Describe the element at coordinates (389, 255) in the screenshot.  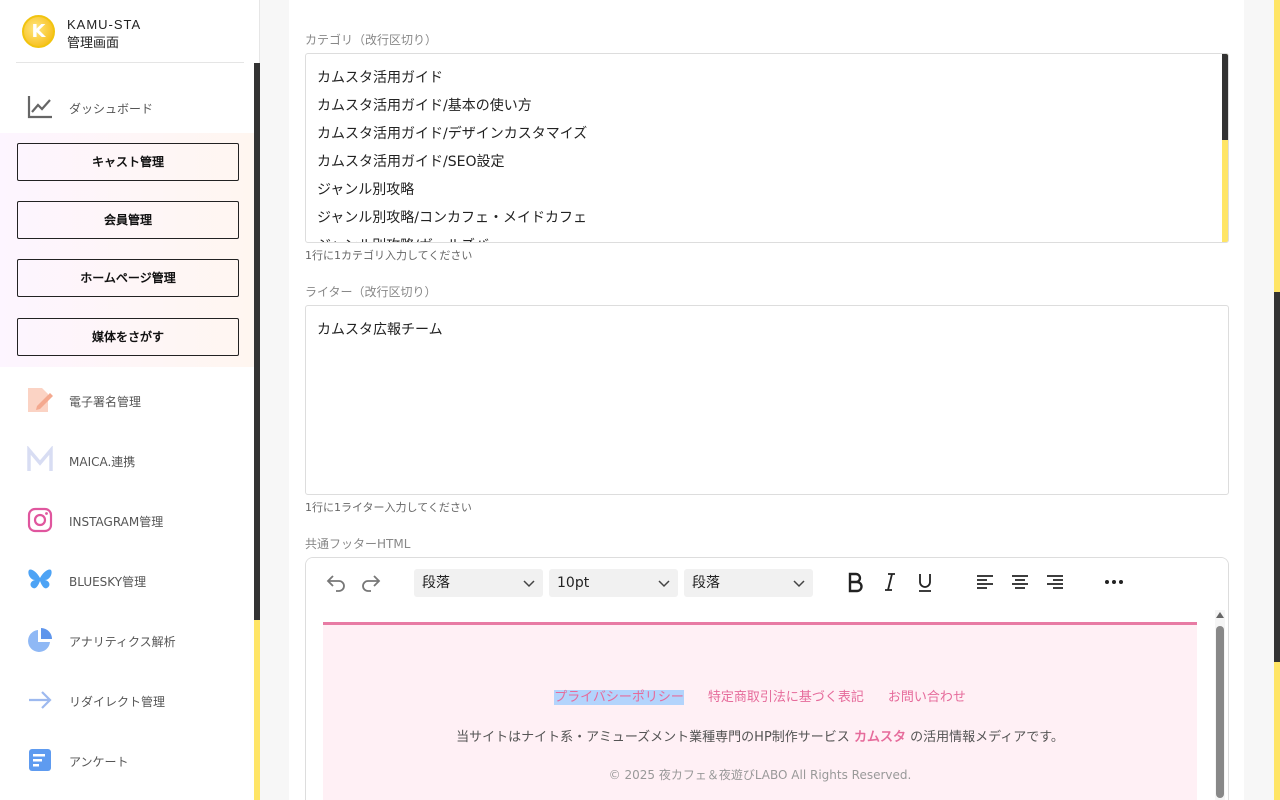
I see `category-help: 1行に1カテゴリ入力してください` at that location.